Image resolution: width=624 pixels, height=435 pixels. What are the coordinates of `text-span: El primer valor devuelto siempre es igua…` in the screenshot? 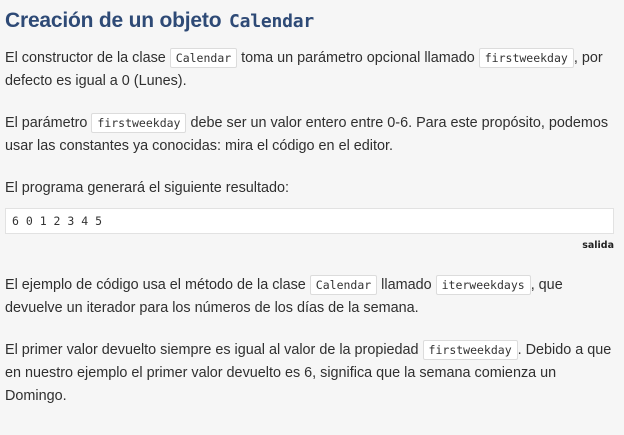 It's located at (214, 350).